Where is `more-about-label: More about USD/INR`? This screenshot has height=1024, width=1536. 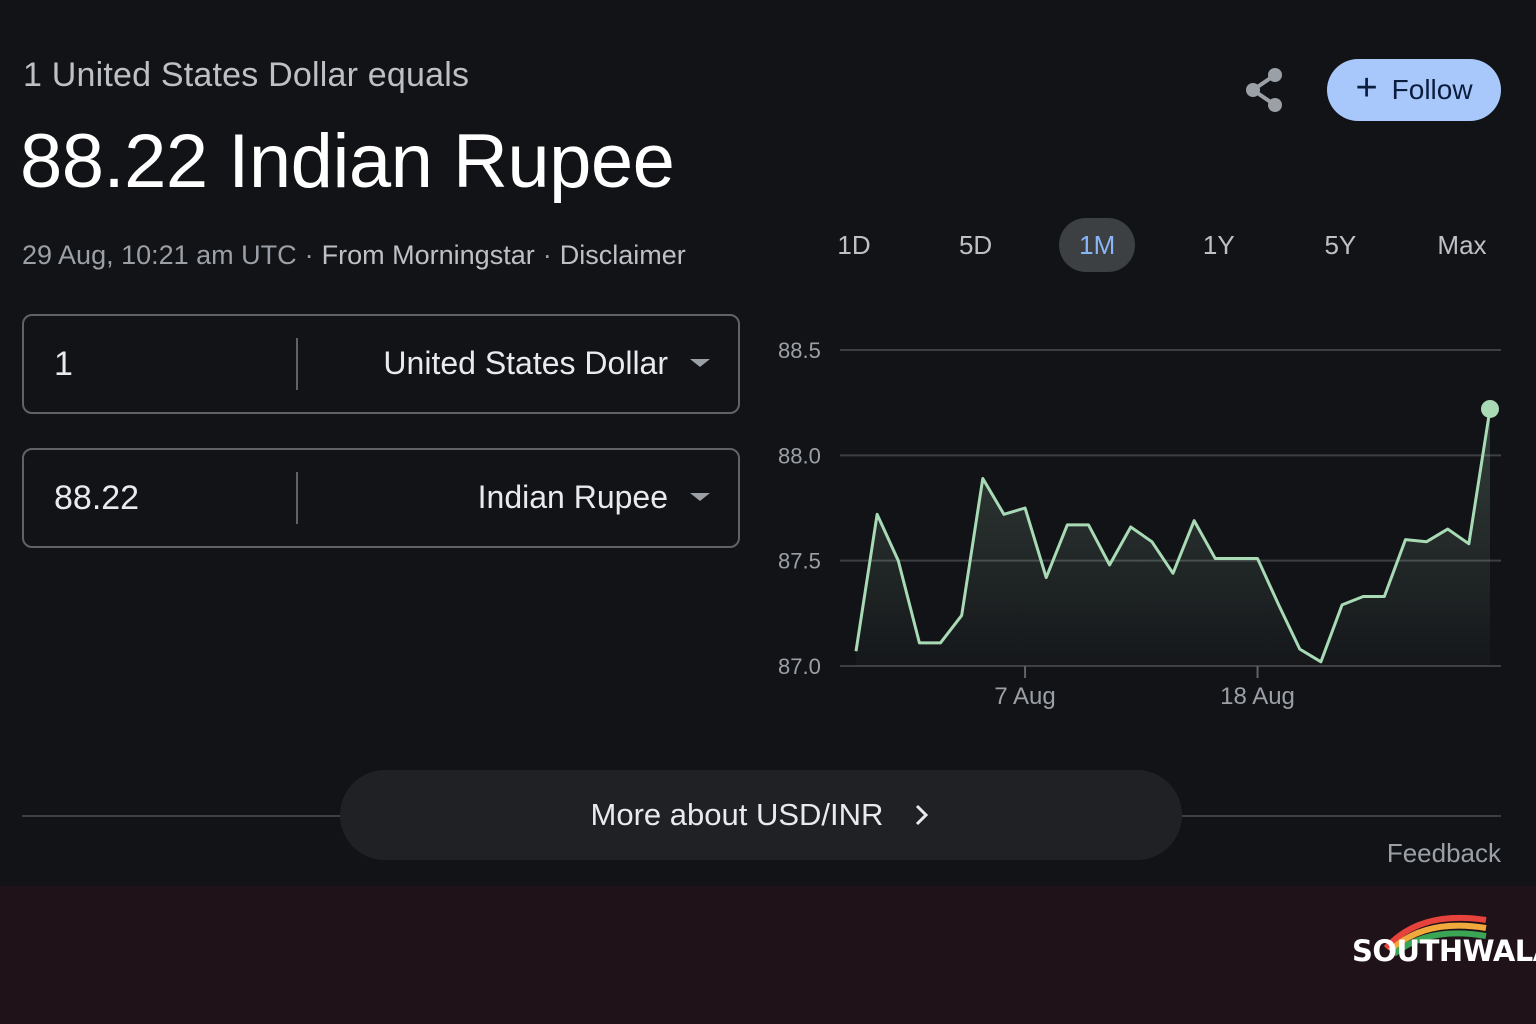
more-about-label: More about USD/INR is located at coordinates (737, 814).